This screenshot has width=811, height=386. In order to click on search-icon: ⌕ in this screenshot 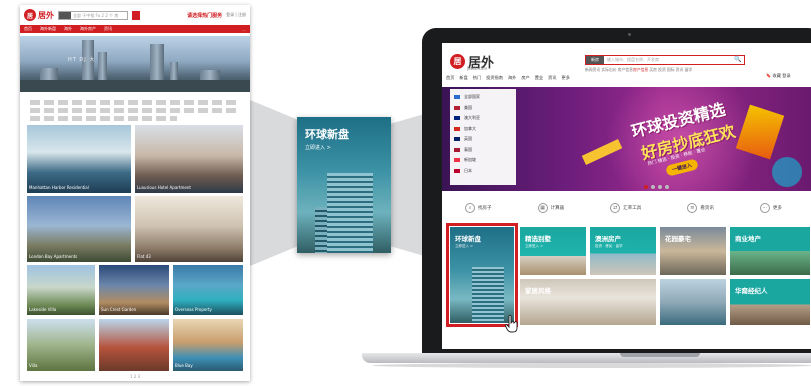, I will do `click(470, 208)`.